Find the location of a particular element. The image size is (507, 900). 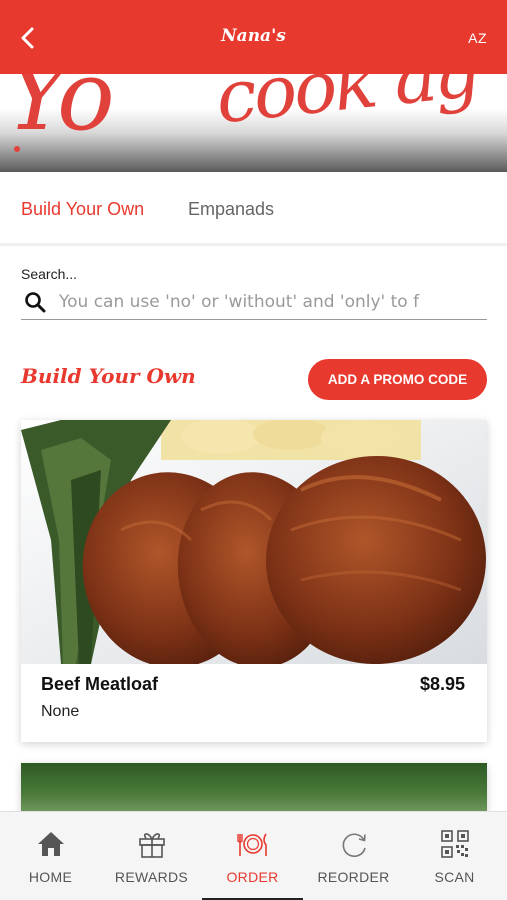

banner-script-right: cook ag is located at coordinates (346, 107).